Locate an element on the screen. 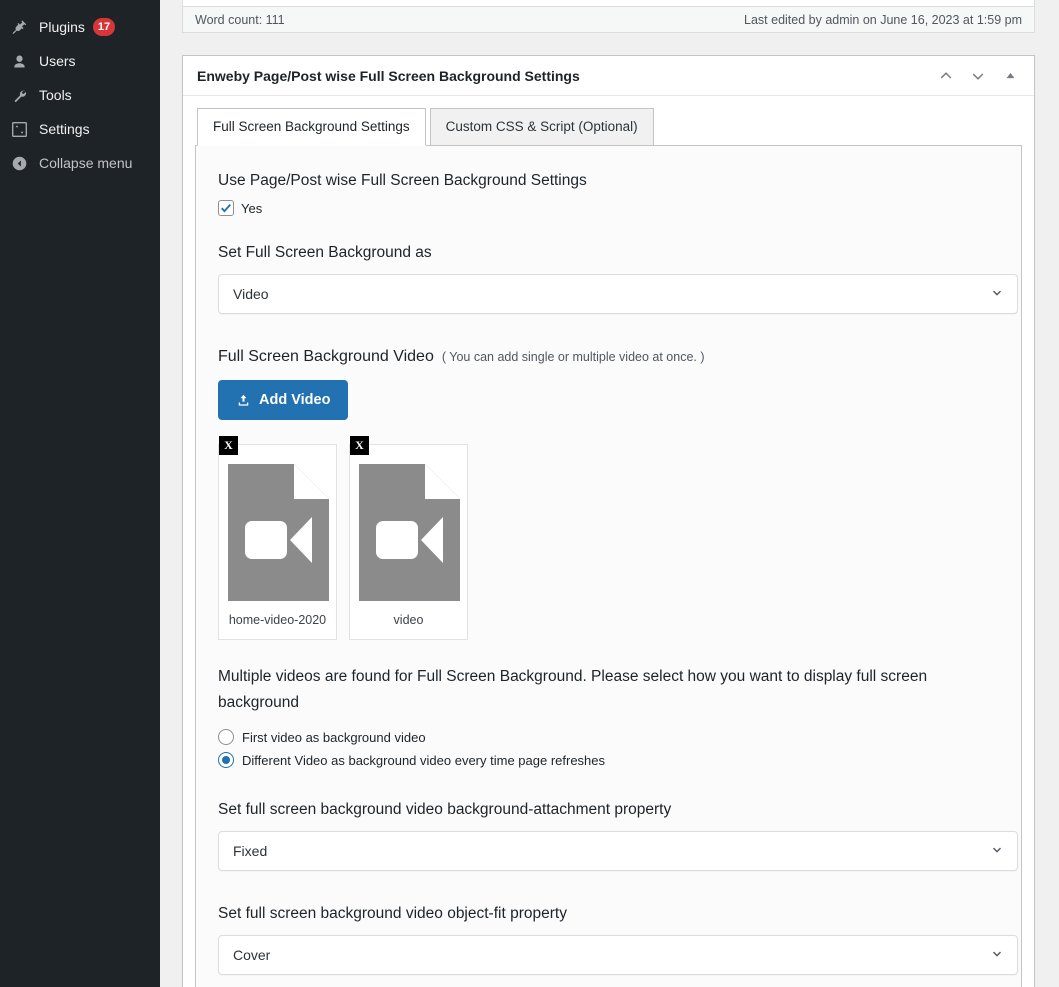  postbox-controls is located at coordinates (978, 76).